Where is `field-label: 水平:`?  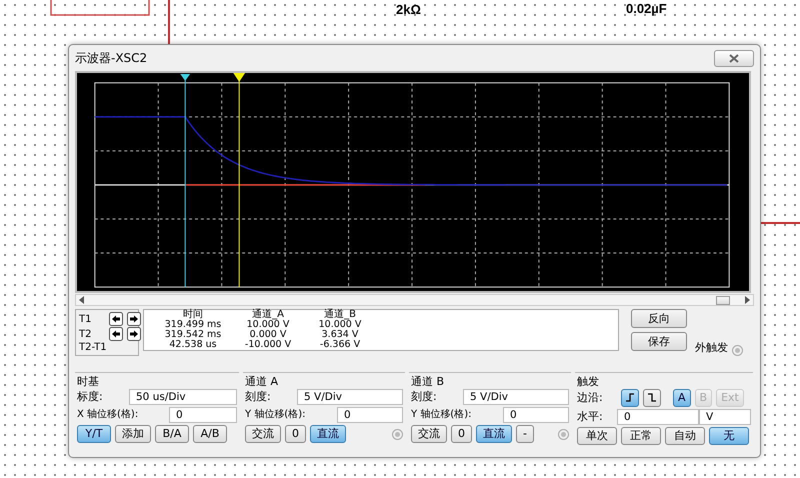 field-label: 水平: is located at coordinates (590, 417).